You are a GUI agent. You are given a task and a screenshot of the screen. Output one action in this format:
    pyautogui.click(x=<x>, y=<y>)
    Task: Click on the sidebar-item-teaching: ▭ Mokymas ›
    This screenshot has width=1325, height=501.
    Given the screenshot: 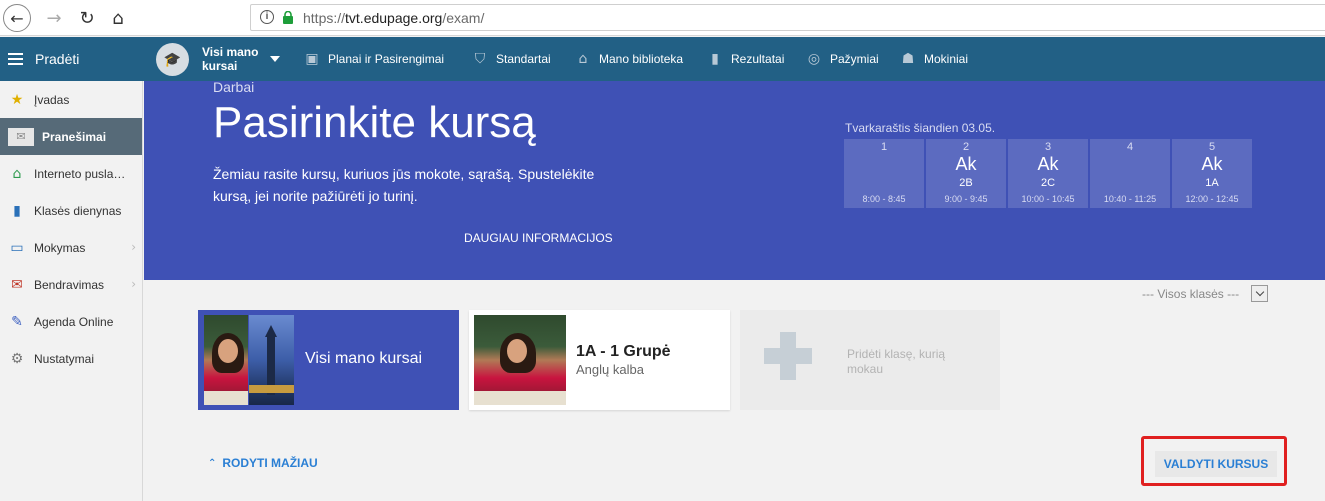 What is the action you would take?
    pyautogui.click(x=71, y=247)
    